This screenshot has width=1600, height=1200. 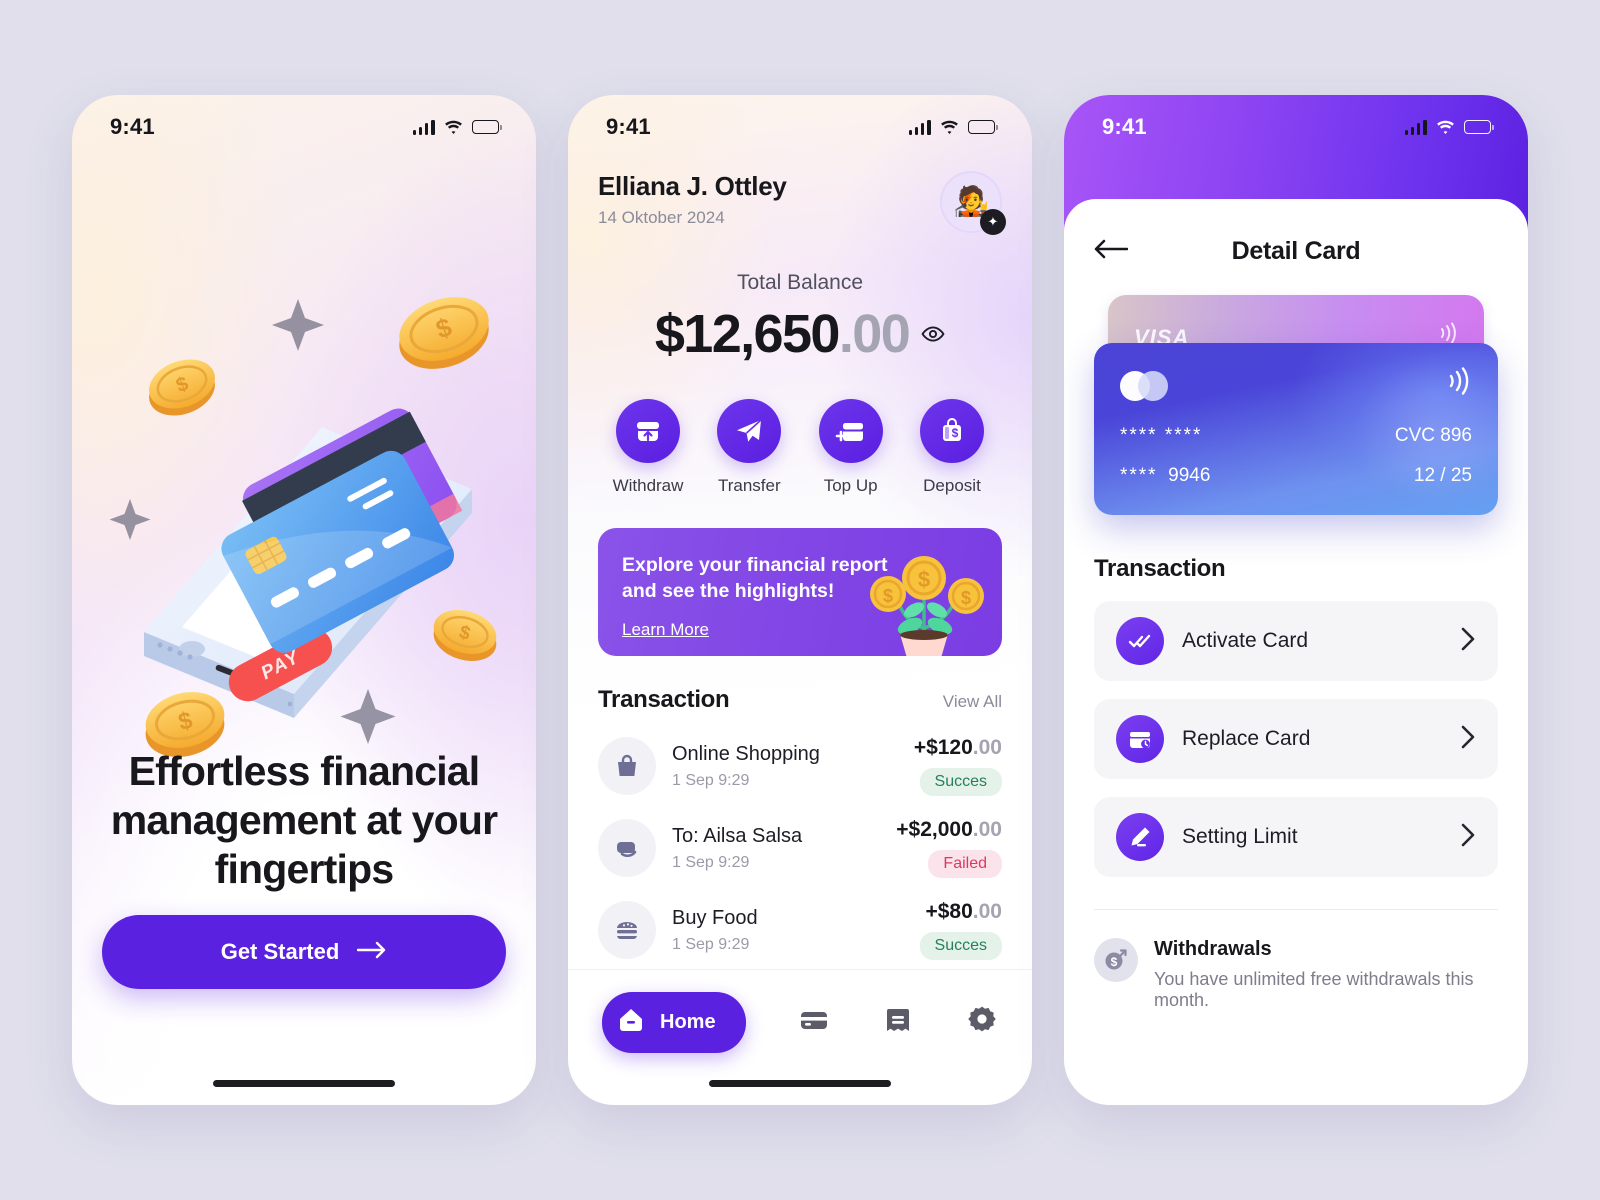 I want to click on transaction-amount: +$80.00, so click(x=961, y=912).